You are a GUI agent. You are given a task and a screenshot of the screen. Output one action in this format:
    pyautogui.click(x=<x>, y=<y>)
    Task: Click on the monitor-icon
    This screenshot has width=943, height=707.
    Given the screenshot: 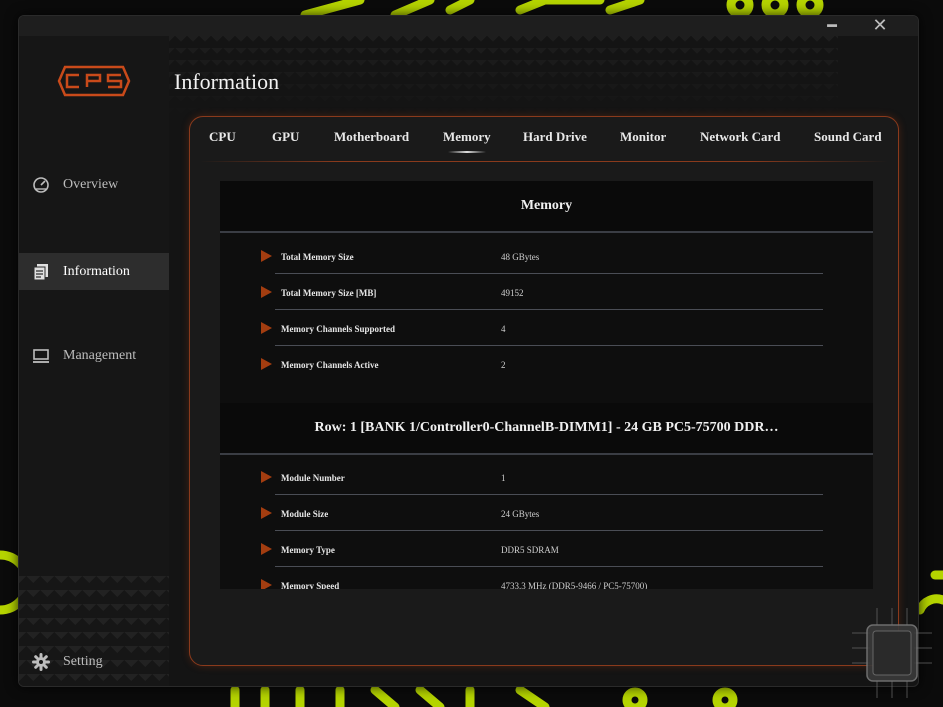 What is the action you would take?
    pyautogui.click(x=41, y=355)
    